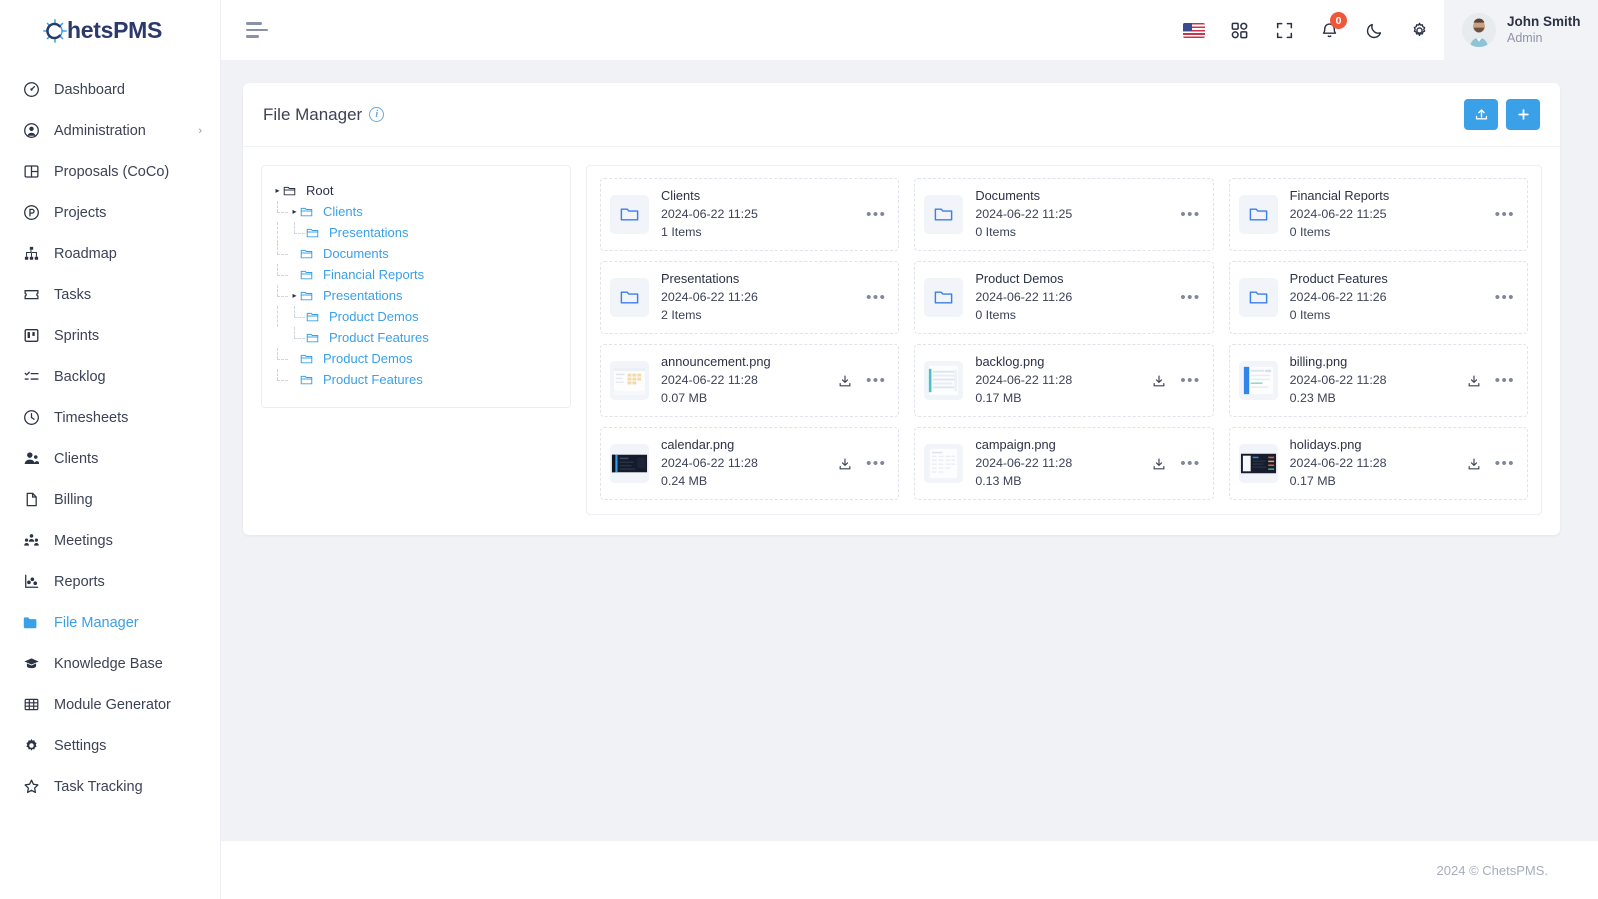  Describe the element at coordinates (373, 274) in the screenshot. I see `tree-node-label: Financial Reports` at that location.